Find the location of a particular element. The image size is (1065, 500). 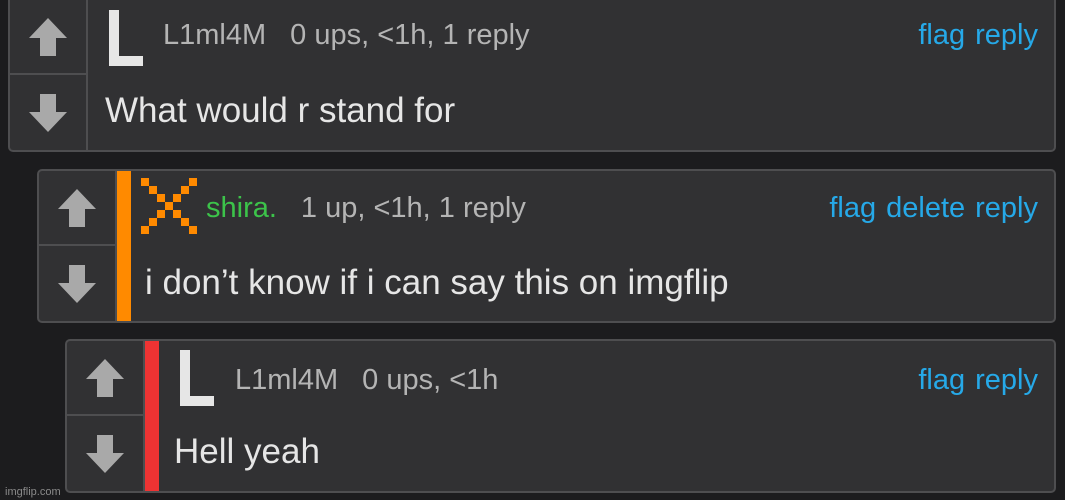

comment-meta: shira. 1 up, <1h, 1 reply is located at coordinates (366, 208).